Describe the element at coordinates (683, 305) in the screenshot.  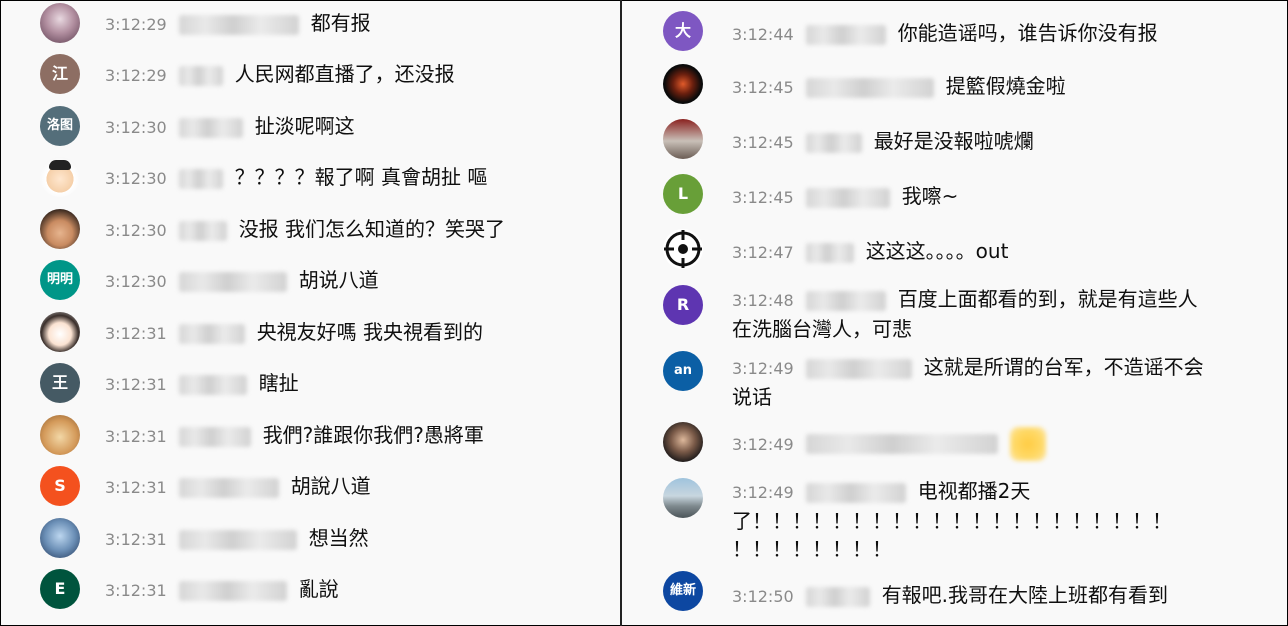
I see `avatar: R` at that location.